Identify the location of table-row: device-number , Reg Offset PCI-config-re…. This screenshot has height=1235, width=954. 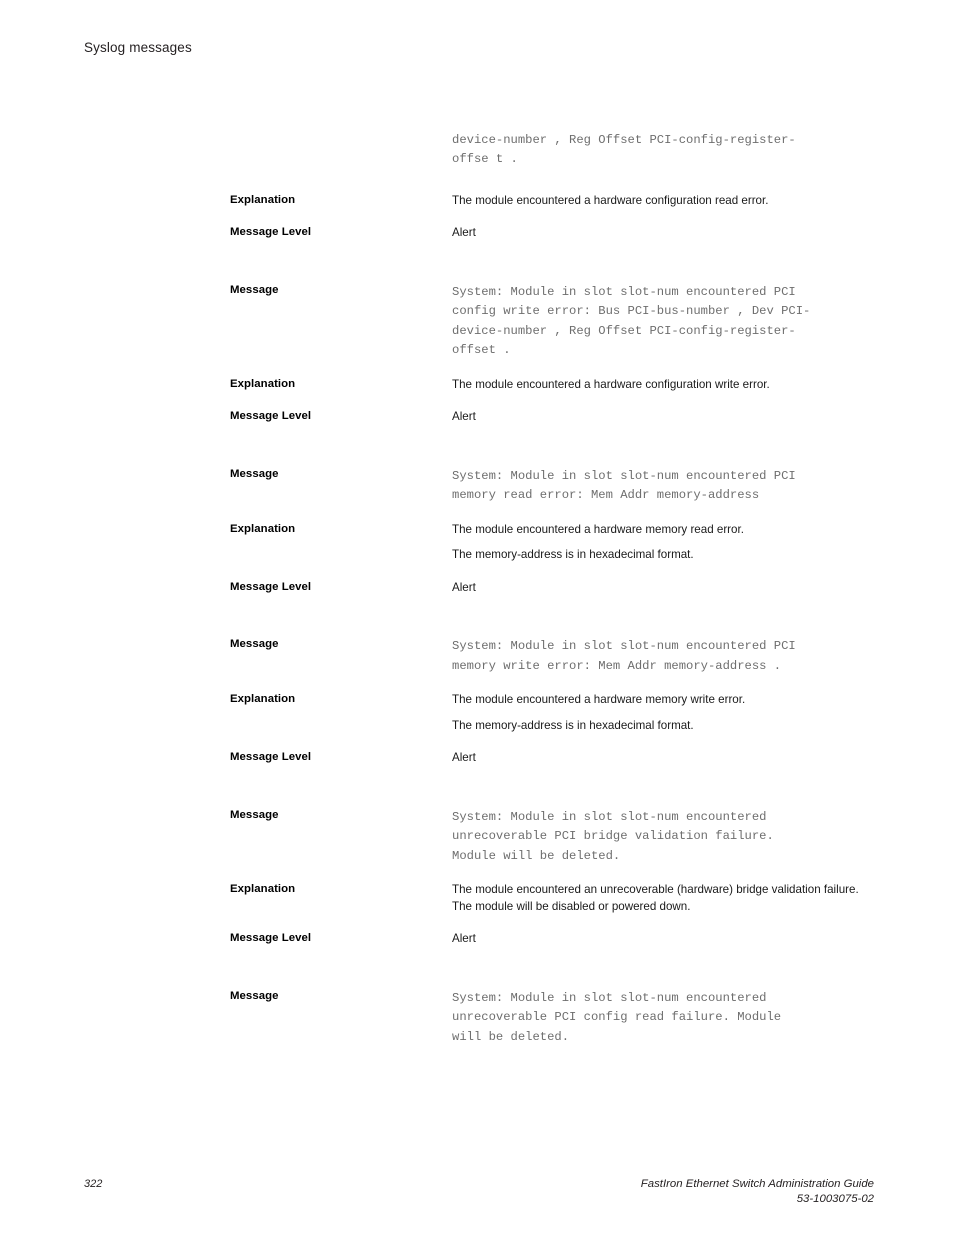
(477, 150).